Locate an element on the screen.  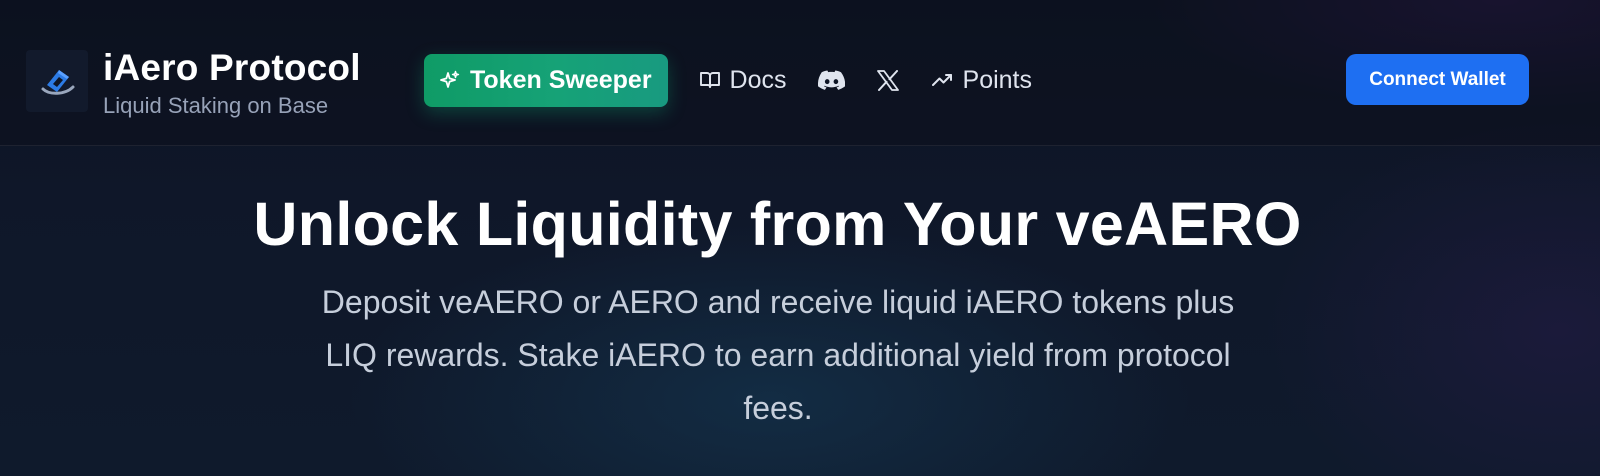
x-icon is located at coordinates (887, 80).